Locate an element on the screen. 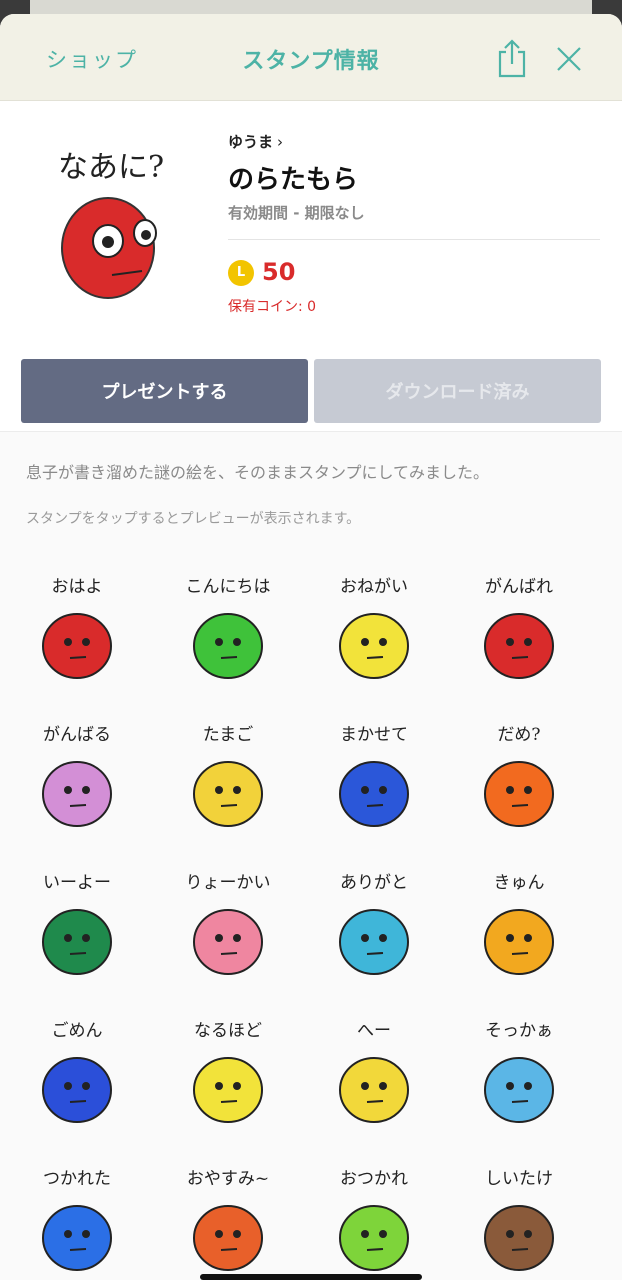  divider is located at coordinates (414, 239).